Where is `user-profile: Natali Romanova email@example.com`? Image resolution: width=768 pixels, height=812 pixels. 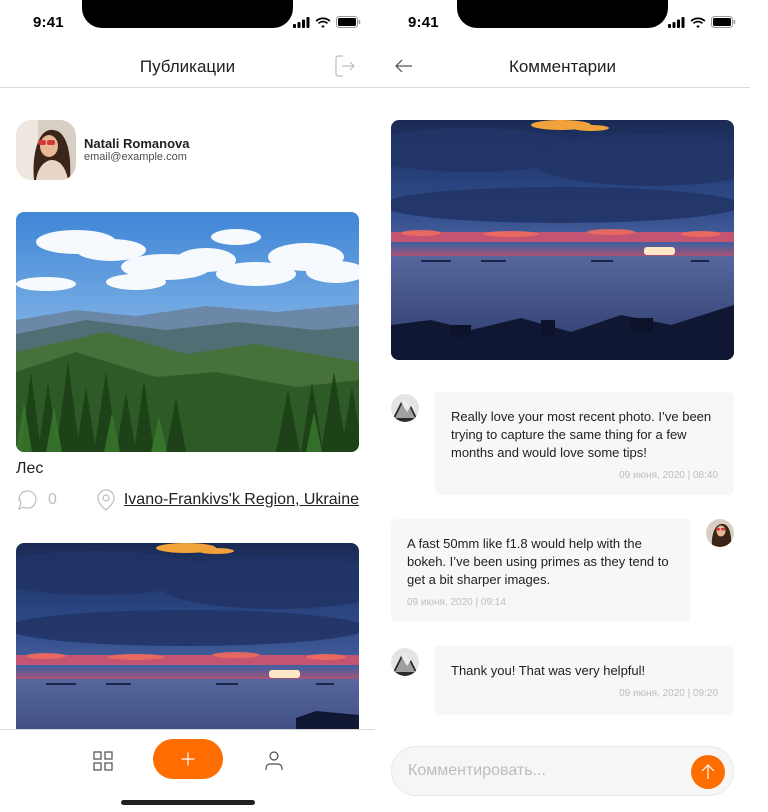 user-profile: Natali Romanova email@example.com is located at coordinates (102, 150).